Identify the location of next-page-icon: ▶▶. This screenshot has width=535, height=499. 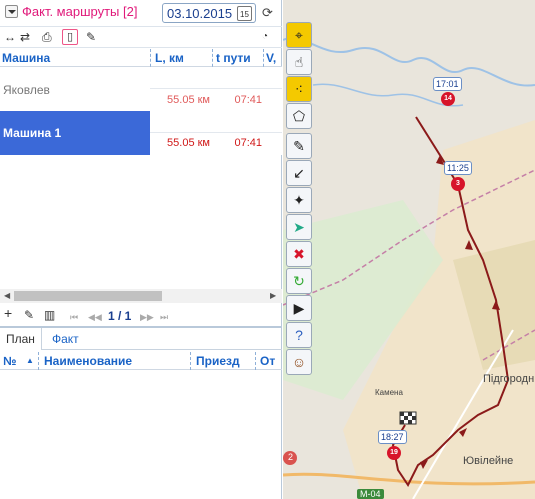
(147, 317).